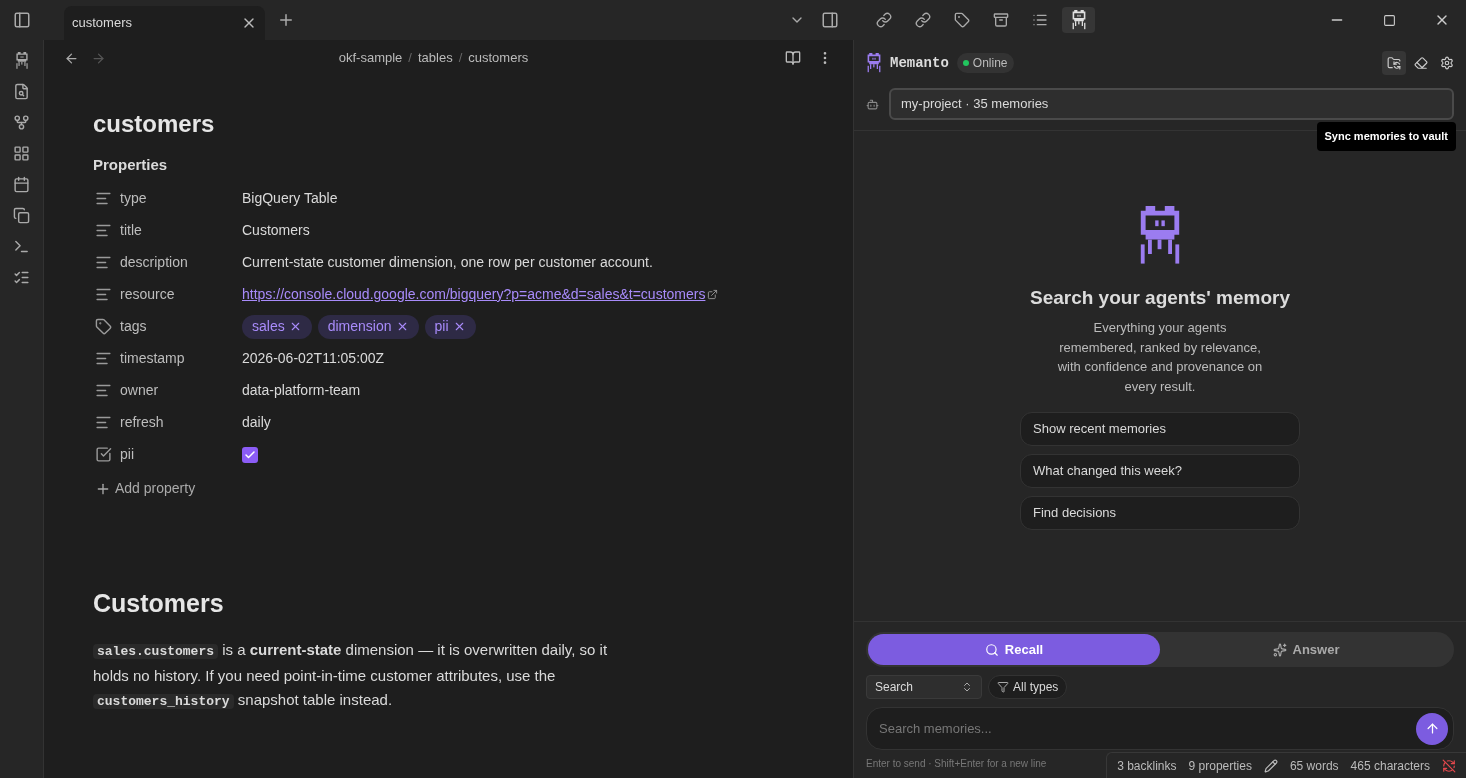 This screenshot has height=778, width=1466. Describe the element at coordinates (1447, 63) in the screenshot. I see `settings-icon` at that location.